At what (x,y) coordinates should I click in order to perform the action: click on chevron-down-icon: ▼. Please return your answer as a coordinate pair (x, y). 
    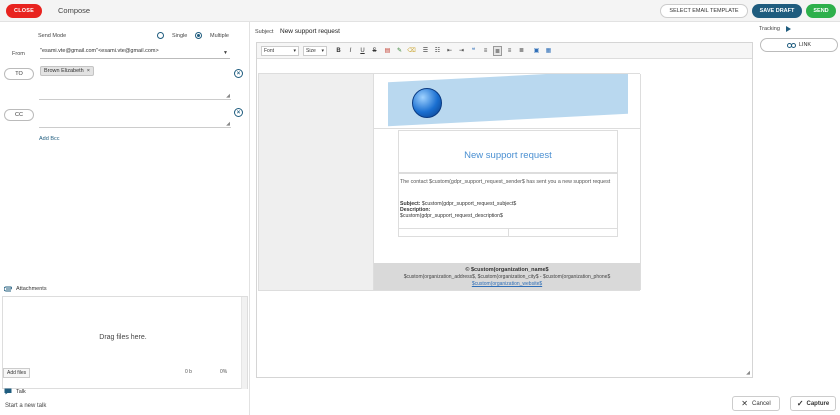
    Looking at the image, I should click on (225, 53).